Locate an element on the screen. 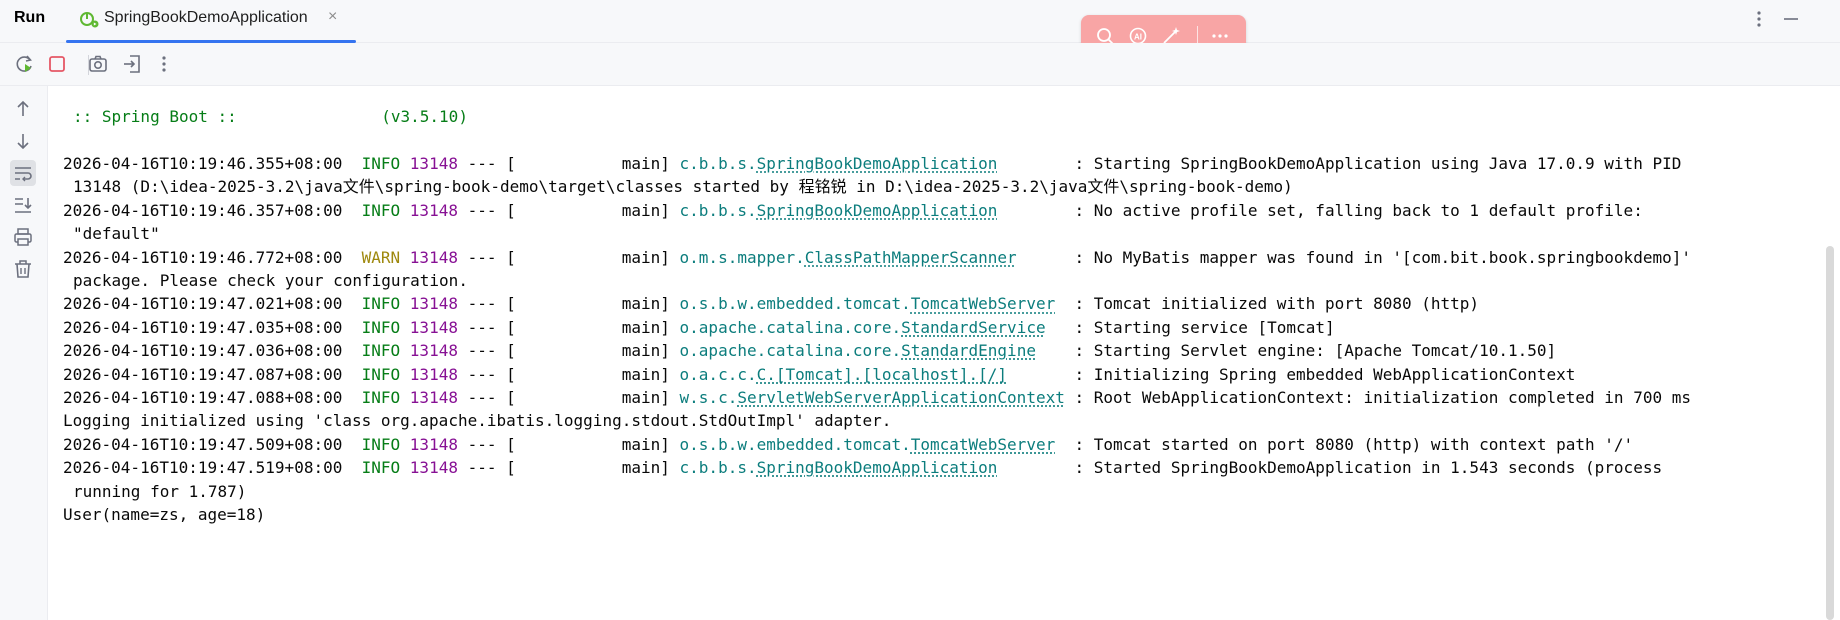 This screenshot has height=620, width=1840. exit-icon is located at coordinates (132, 64).